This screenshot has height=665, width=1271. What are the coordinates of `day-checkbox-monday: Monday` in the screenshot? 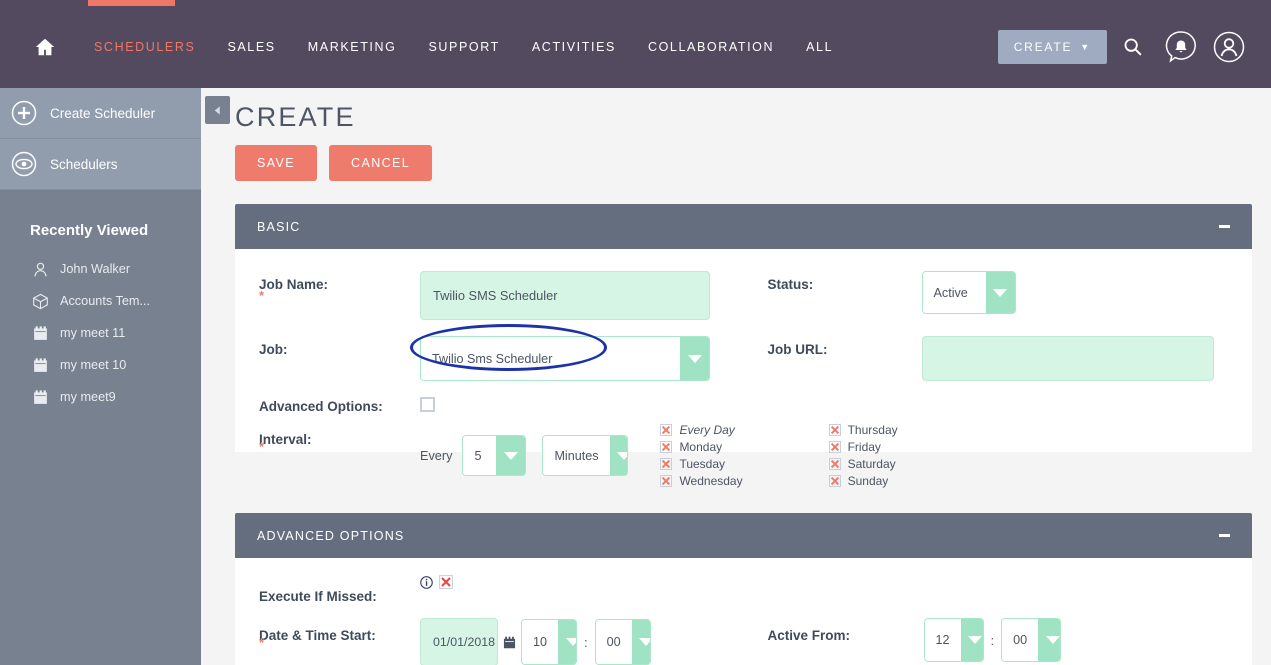 It's located at (701, 447).